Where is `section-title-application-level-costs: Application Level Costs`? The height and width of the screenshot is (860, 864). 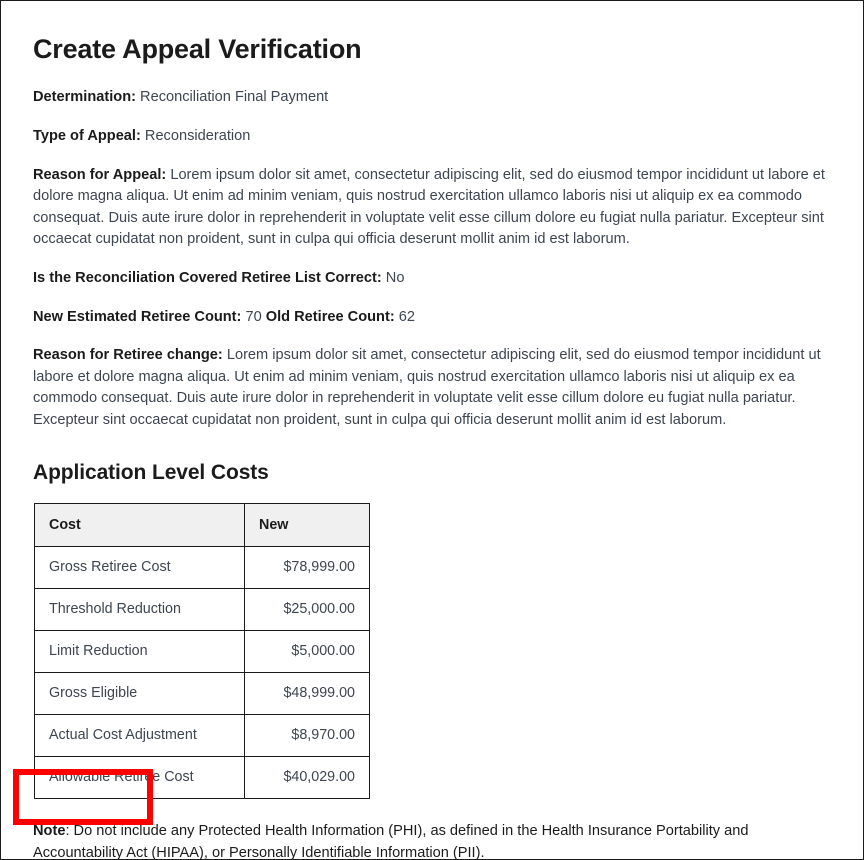
section-title-application-level-costs: Application Level Costs is located at coordinates (151, 472).